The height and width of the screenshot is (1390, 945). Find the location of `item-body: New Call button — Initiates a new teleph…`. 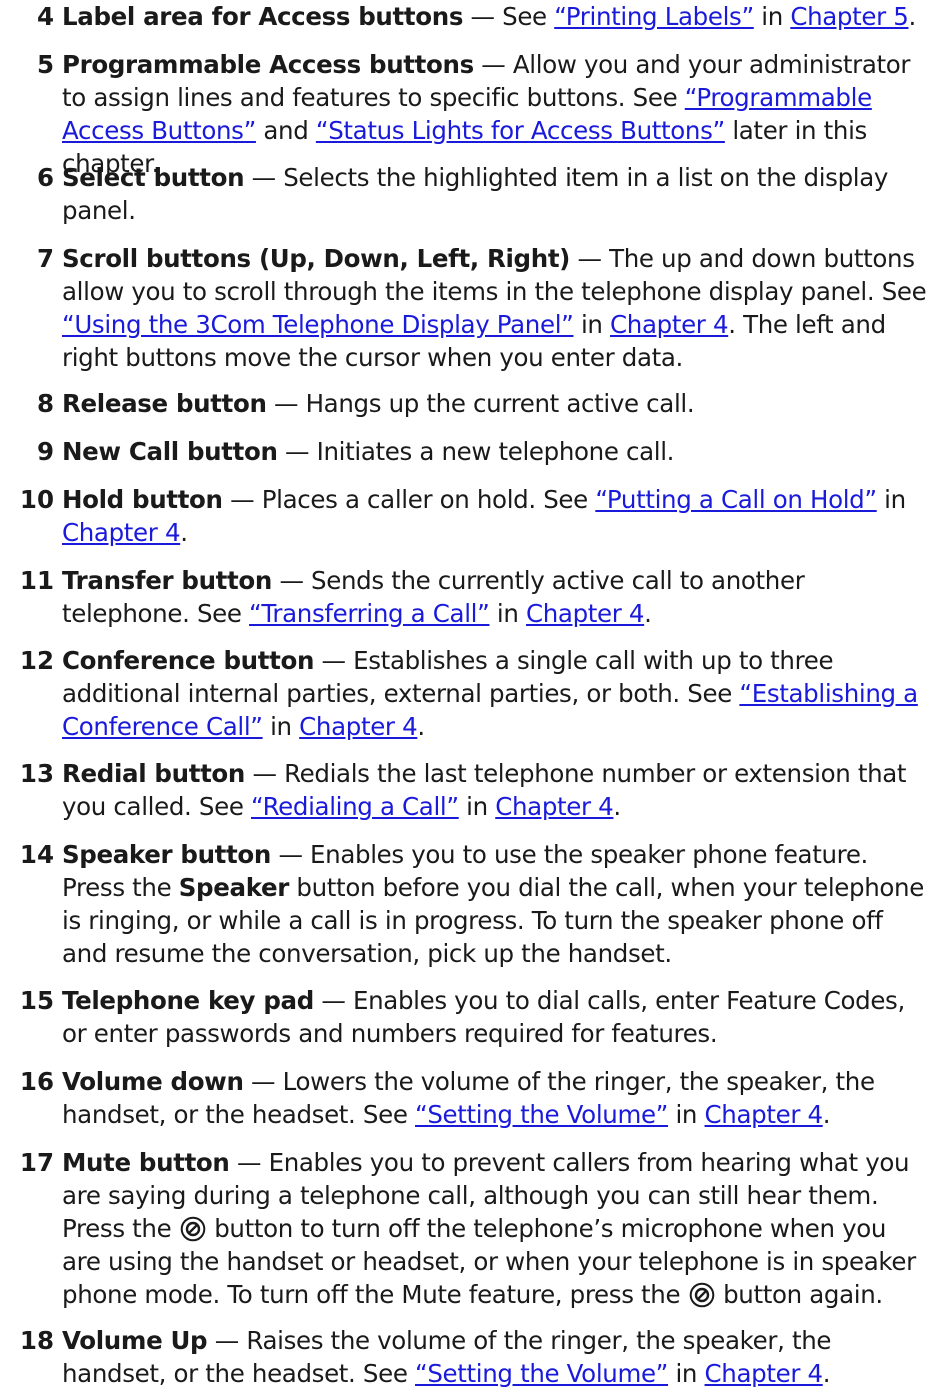

item-body: New Call button — Initiates a new teleph… is located at coordinates (496, 451).